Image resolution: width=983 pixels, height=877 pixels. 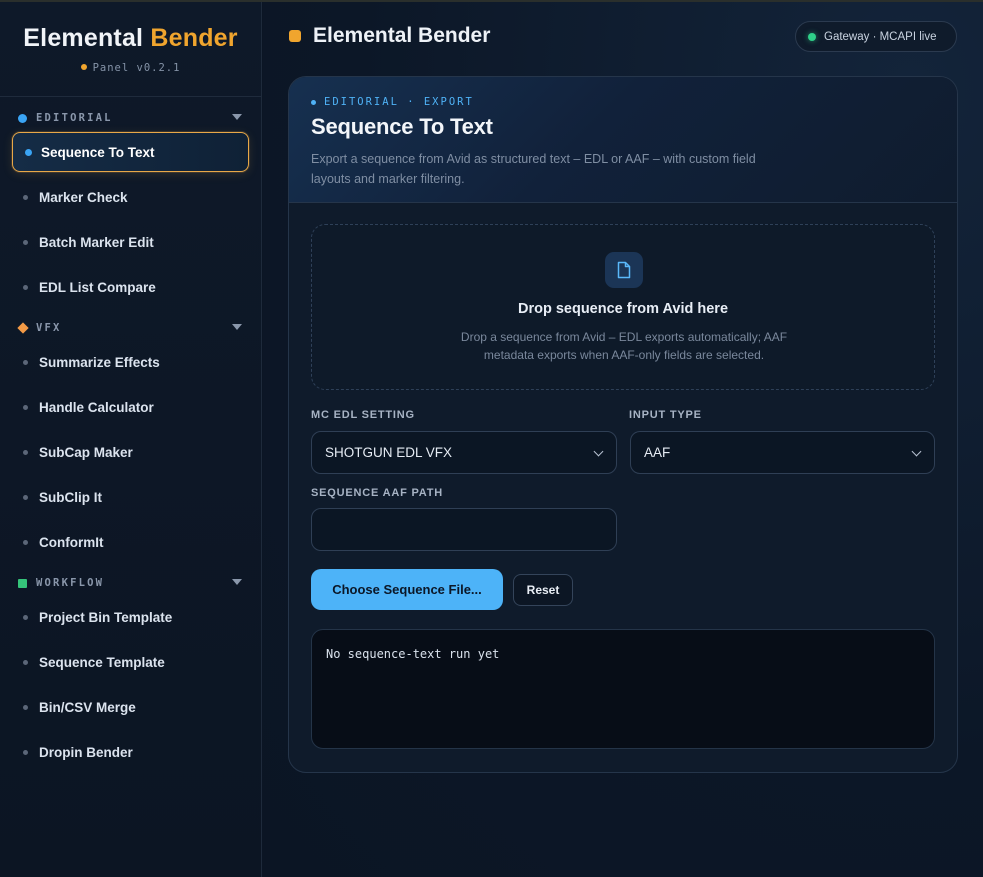 I want to click on reset-button: Reset, so click(x=543, y=590).